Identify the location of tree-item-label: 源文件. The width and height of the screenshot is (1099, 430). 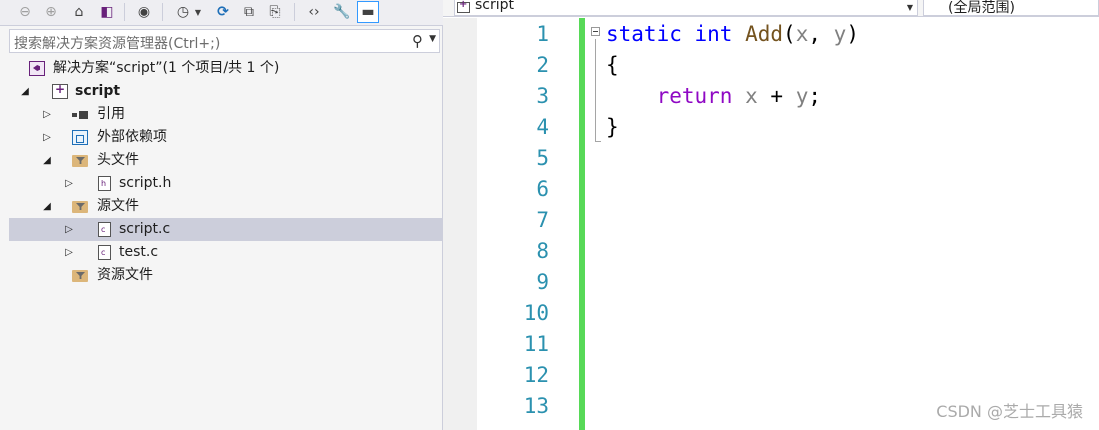
(118, 206).